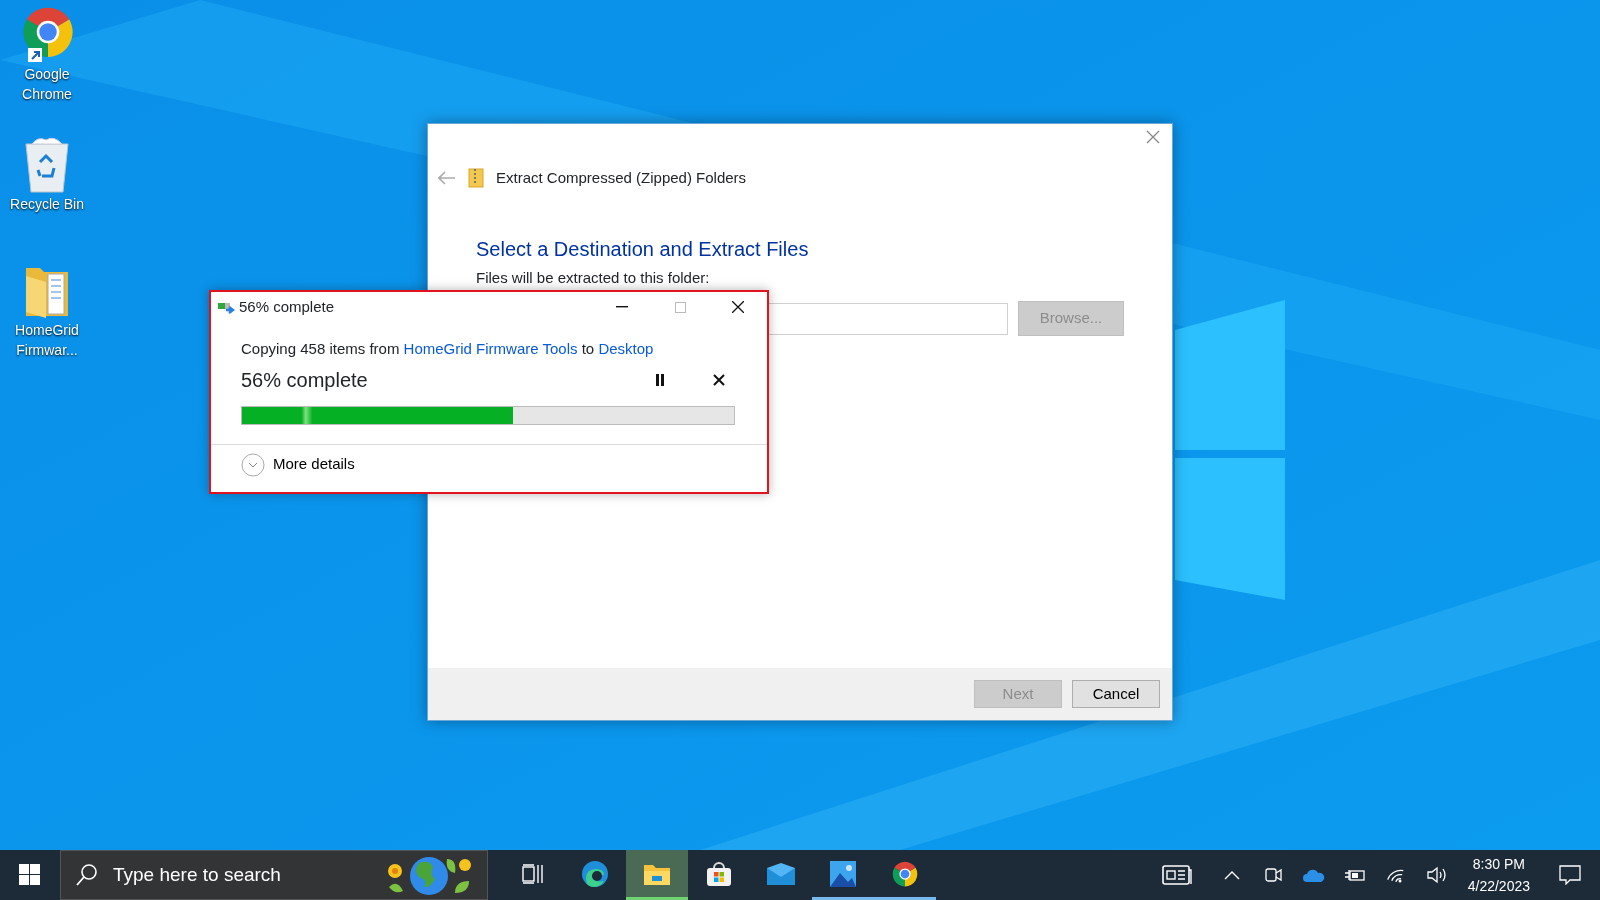  Describe the element at coordinates (490, 348) in the screenshot. I see `folder-link: HomeGrid Firmware Tools` at that location.